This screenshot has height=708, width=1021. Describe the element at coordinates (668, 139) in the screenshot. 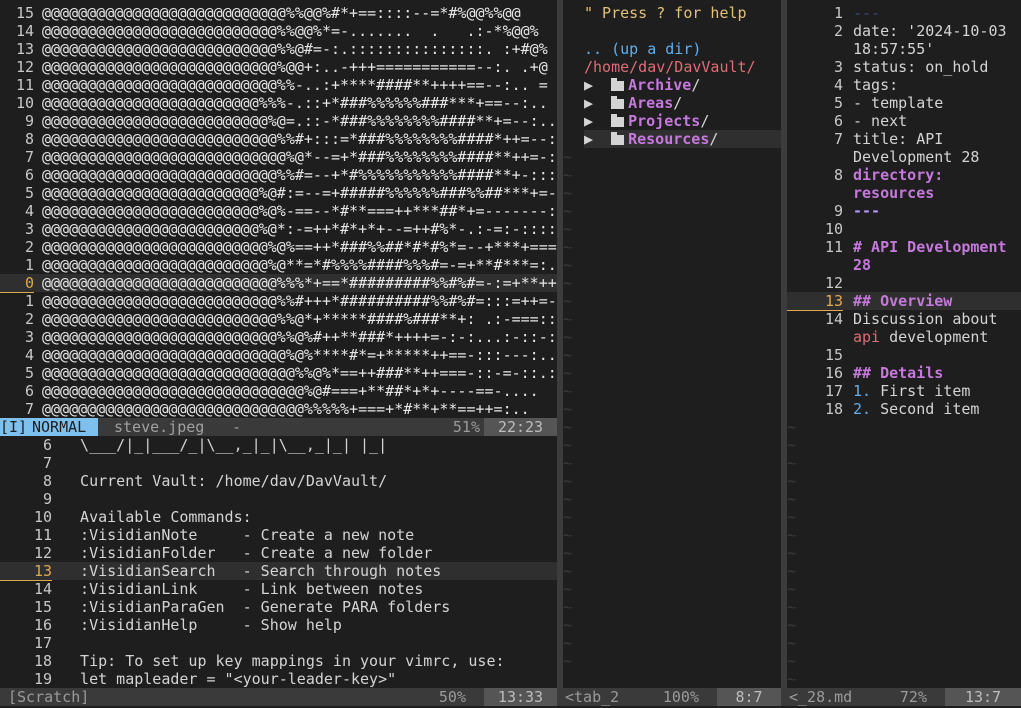

I see `folder-name: Resources` at that location.